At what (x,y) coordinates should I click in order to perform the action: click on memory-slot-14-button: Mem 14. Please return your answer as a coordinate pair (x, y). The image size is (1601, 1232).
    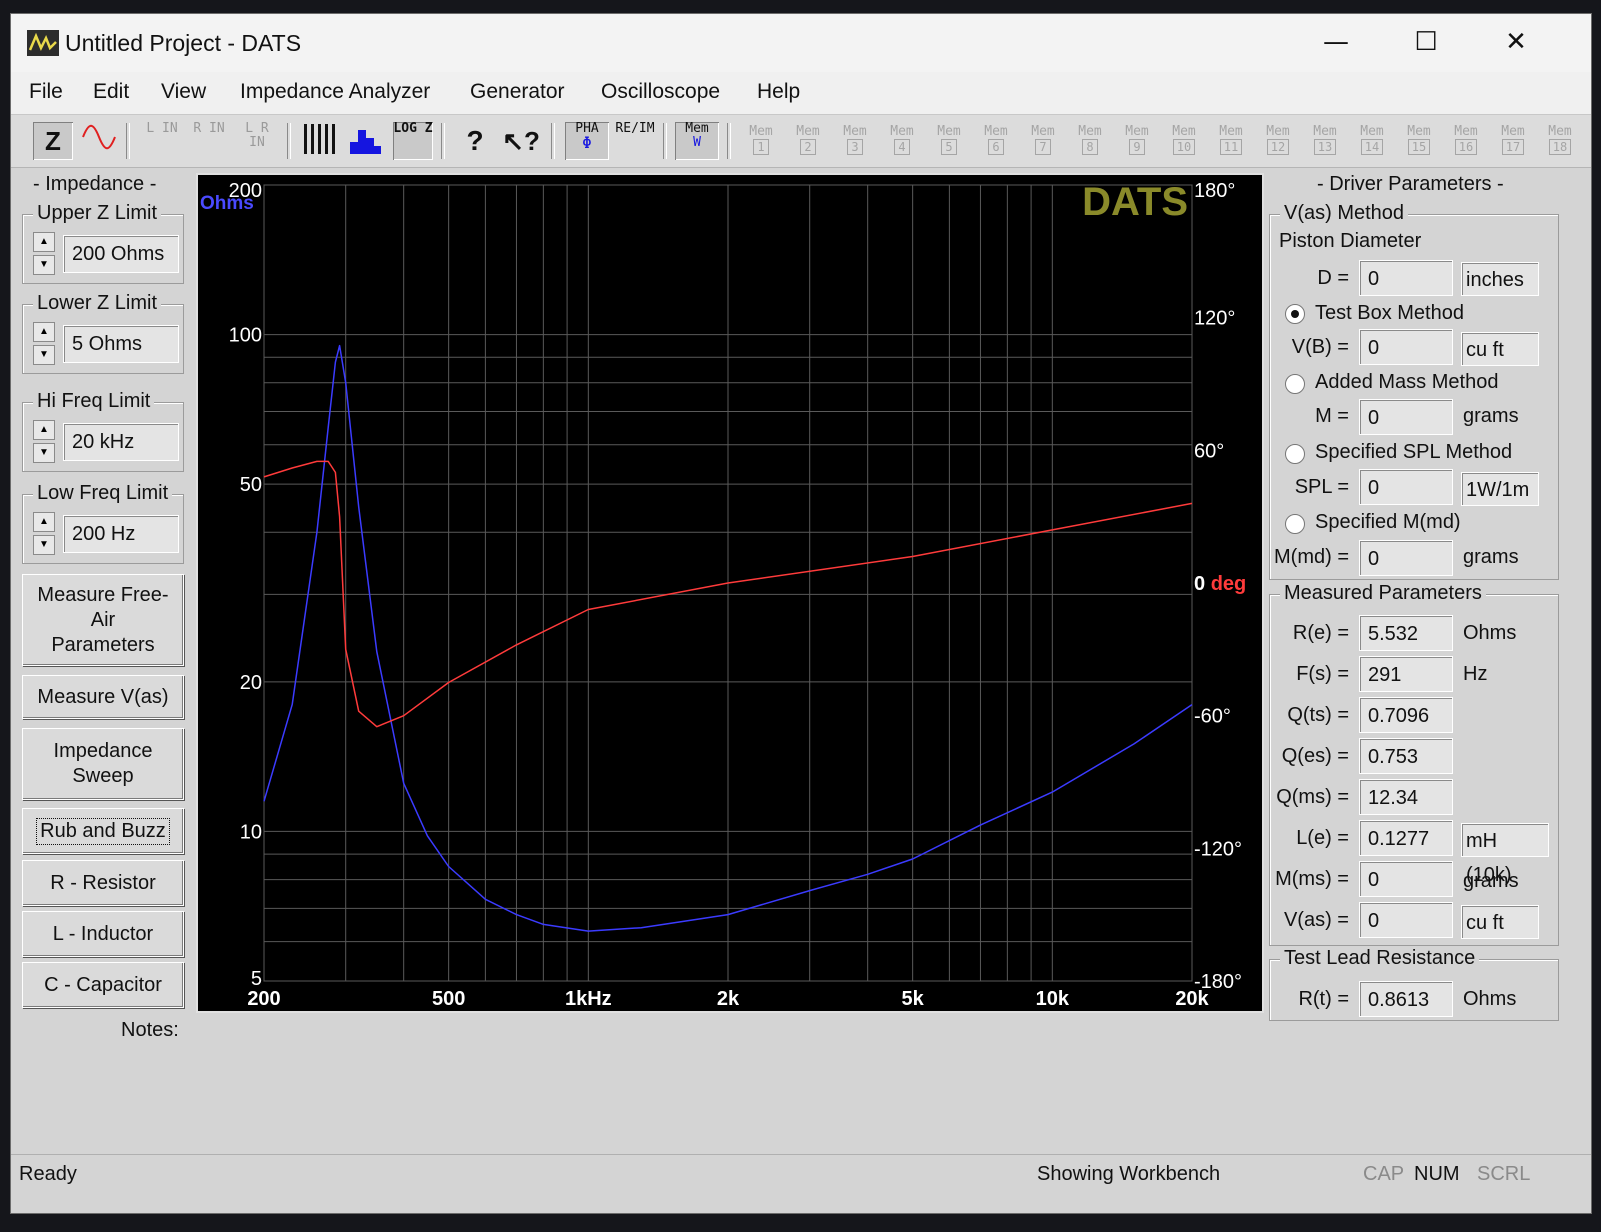
    Looking at the image, I should click on (1372, 140).